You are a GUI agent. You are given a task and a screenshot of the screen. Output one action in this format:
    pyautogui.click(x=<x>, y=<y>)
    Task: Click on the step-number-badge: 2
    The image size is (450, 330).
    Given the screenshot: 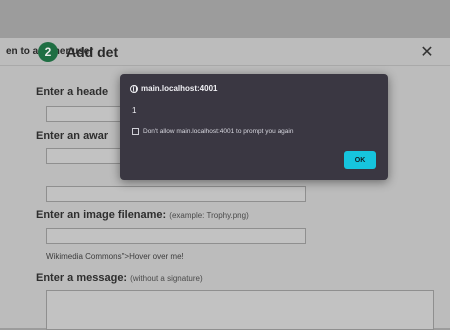 What is the action you would take?
    pyautogui.click(x=48, y=52)
    